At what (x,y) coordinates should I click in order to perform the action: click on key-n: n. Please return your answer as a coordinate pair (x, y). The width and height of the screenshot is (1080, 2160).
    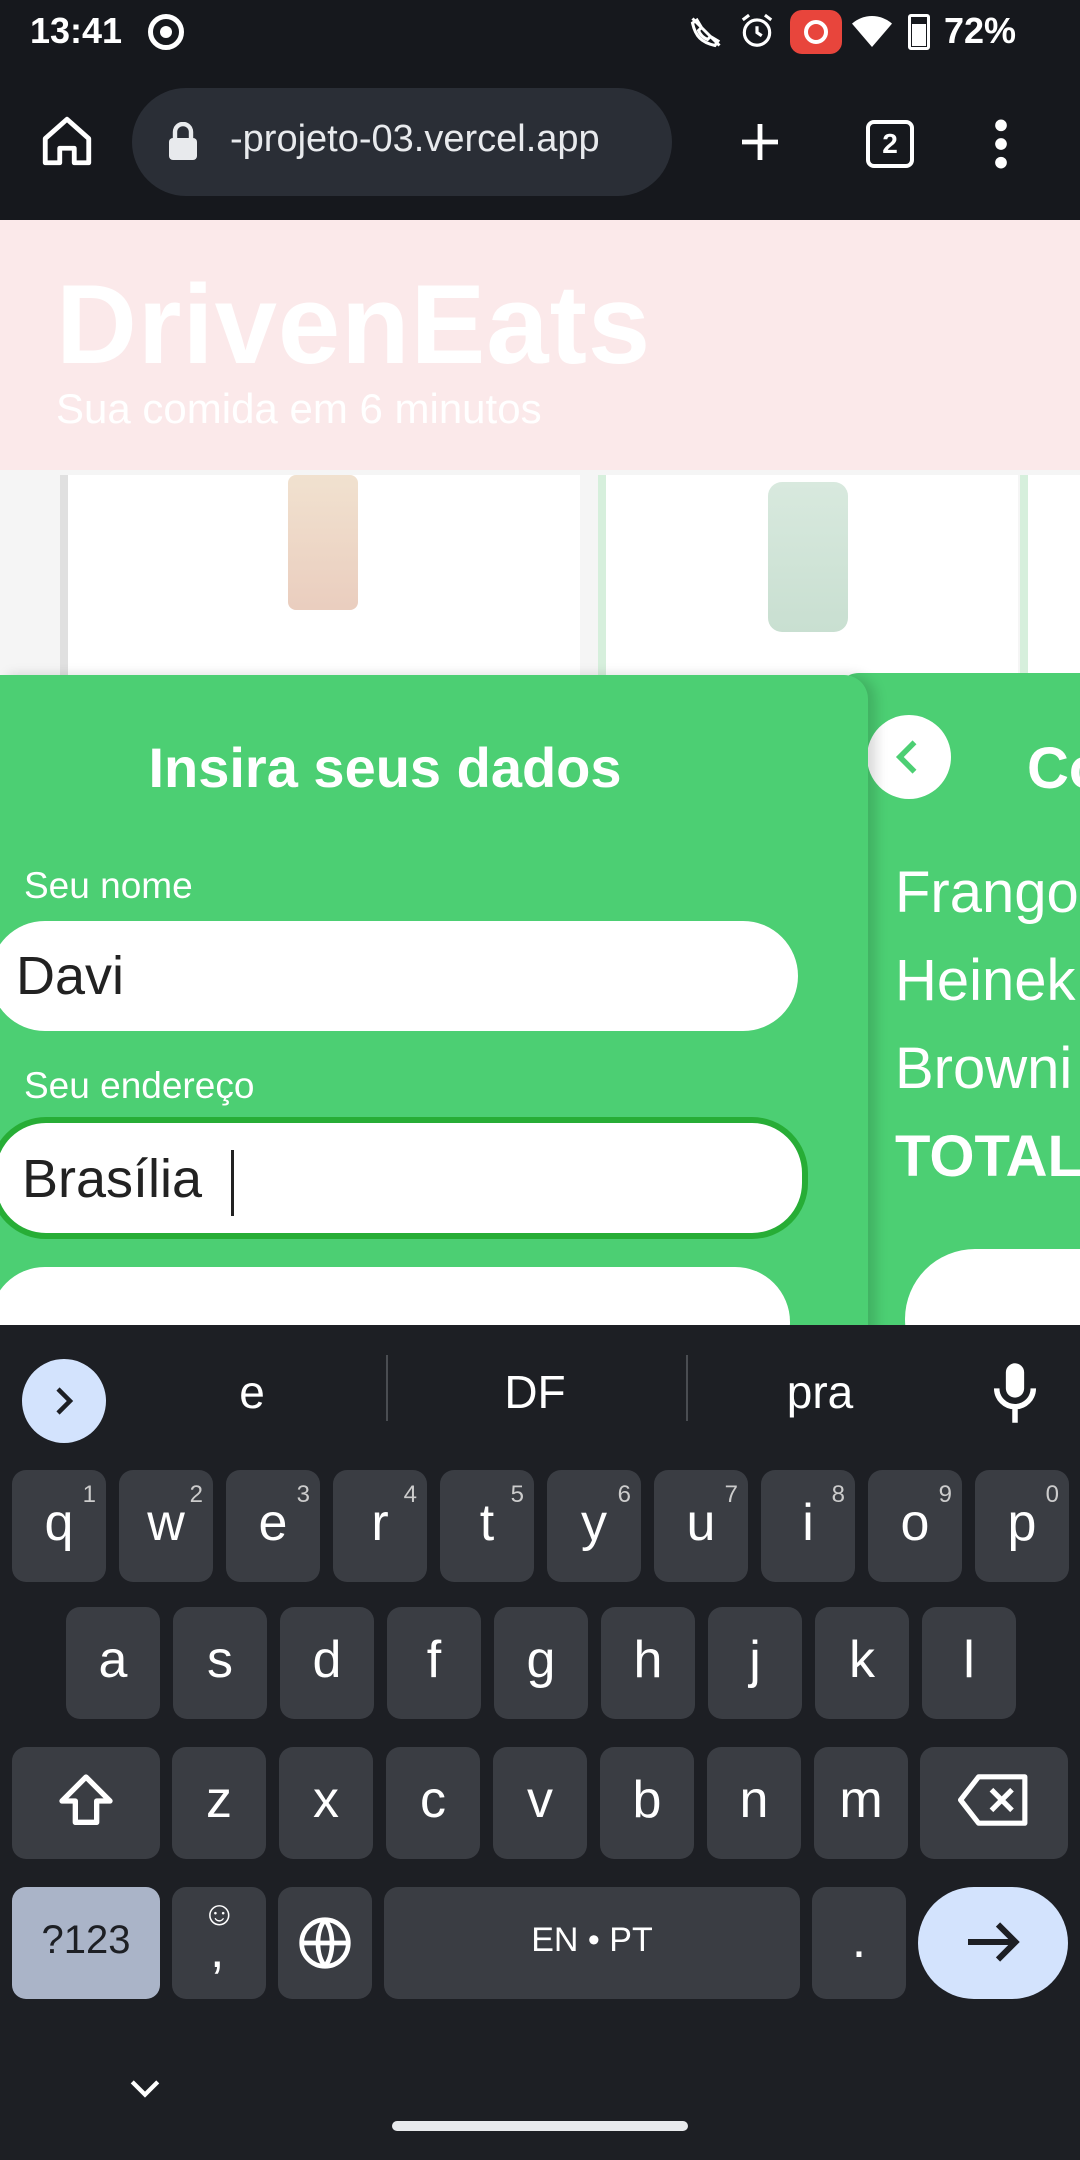
    Looking at the image, I should click on (754, 1803).